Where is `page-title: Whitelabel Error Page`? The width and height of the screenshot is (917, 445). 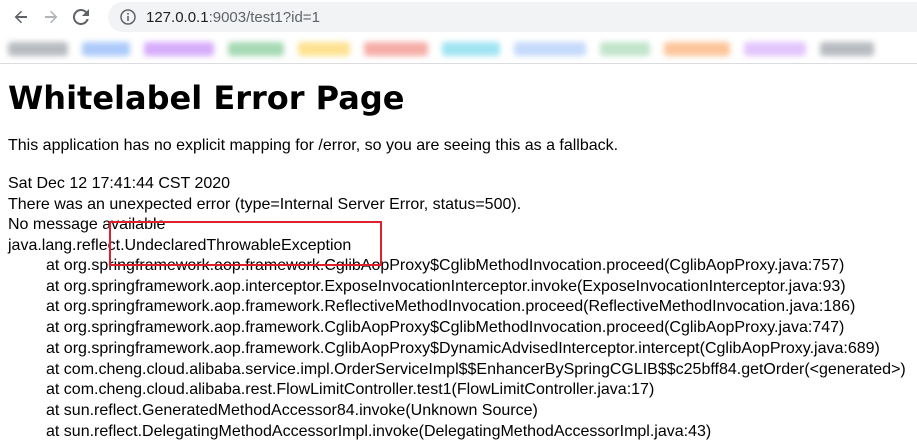 page-title: Whitelabel Error Page is located at coordinates (206, 98).